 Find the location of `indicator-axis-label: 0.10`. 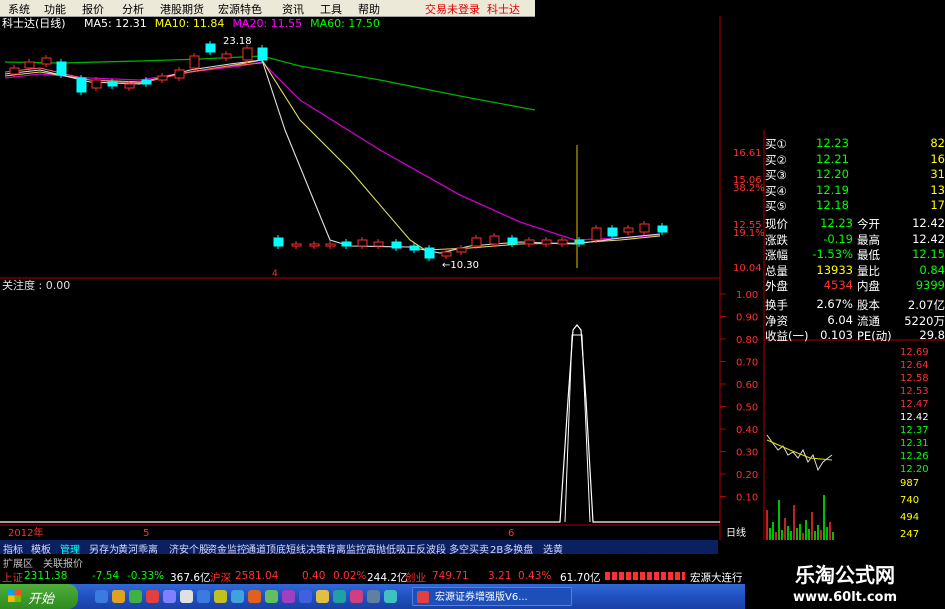

indicator-axis-label: 0.10 is located at coordinates (747, 498).